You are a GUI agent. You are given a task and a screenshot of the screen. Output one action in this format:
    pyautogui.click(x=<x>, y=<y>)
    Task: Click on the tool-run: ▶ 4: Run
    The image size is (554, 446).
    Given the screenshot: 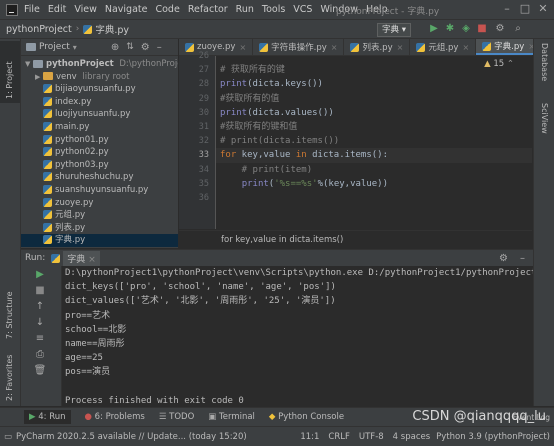 What is the action you would take?
    pyautogui.click(x=47, y=417)
    